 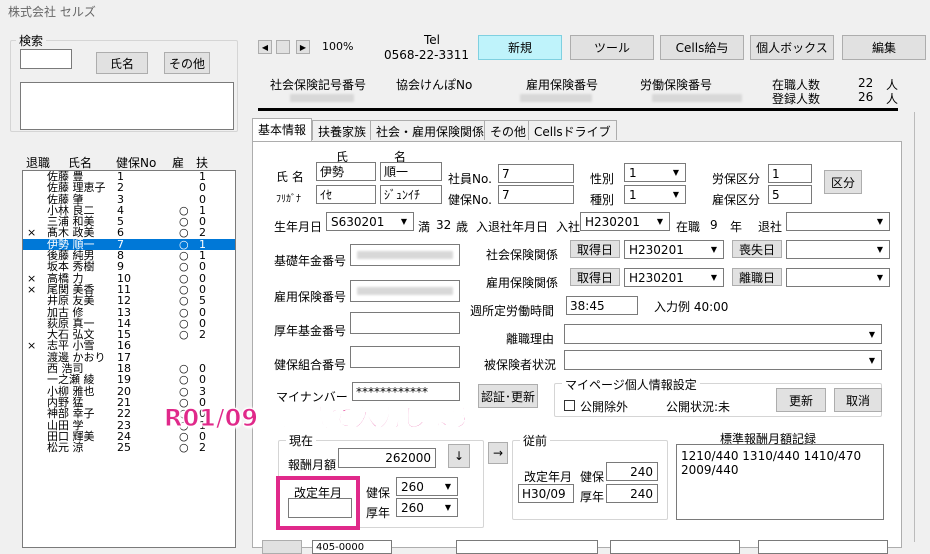 What do you see at coordinates (387, 458) in the screenshot?
I see `monthly-amount-field: 262000` at bounding box center [387, 458].